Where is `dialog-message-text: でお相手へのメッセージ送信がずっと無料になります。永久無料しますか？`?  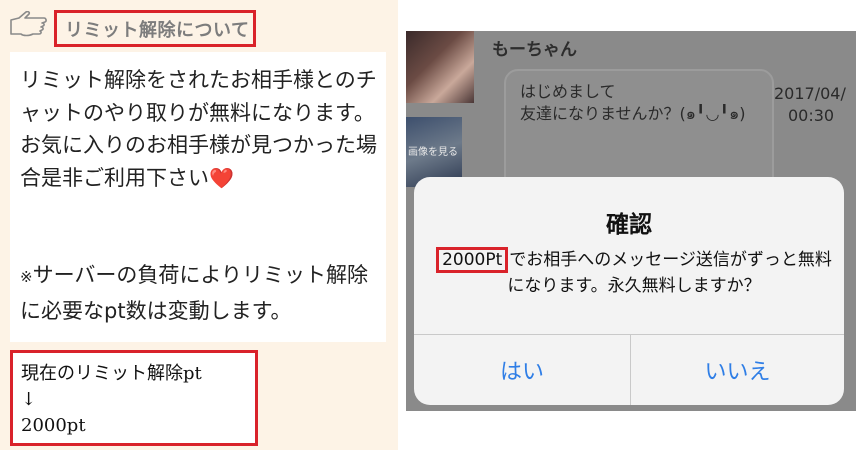
dialog-message-text: でお相手へのメッセージ送信がずっと無料になります。永久無料しますか？ is located at coordinates (669, 273).